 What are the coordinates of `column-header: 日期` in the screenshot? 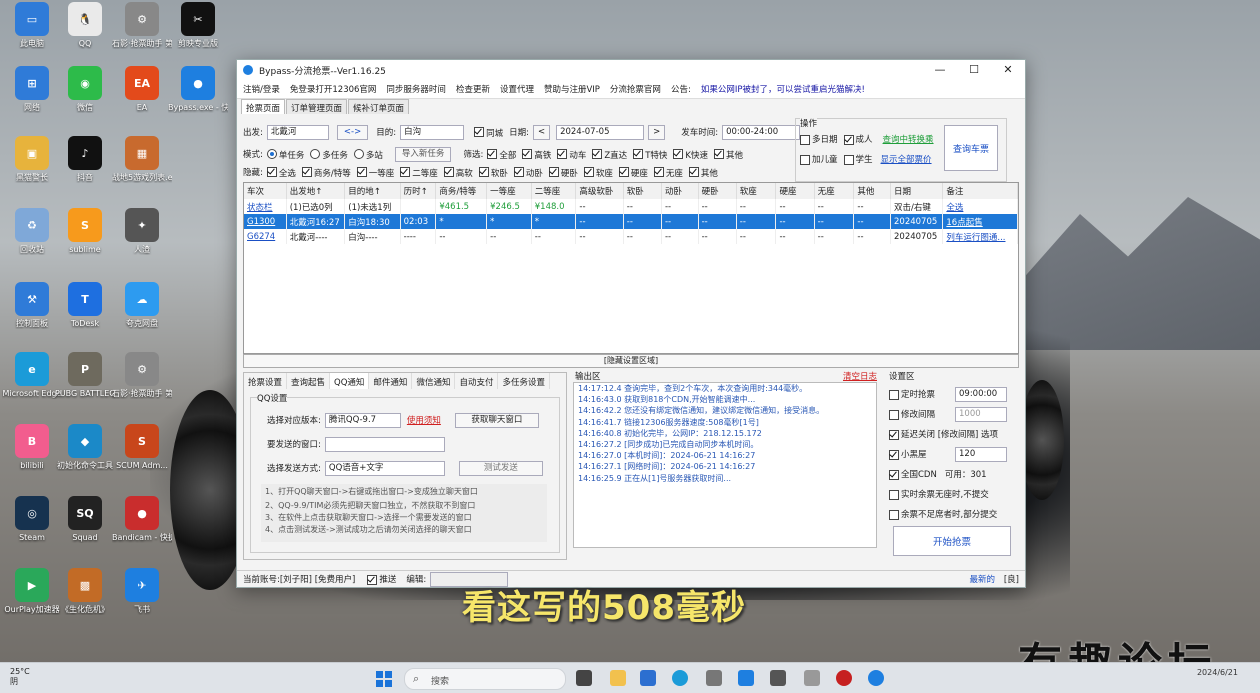 It's located at (917, 191).